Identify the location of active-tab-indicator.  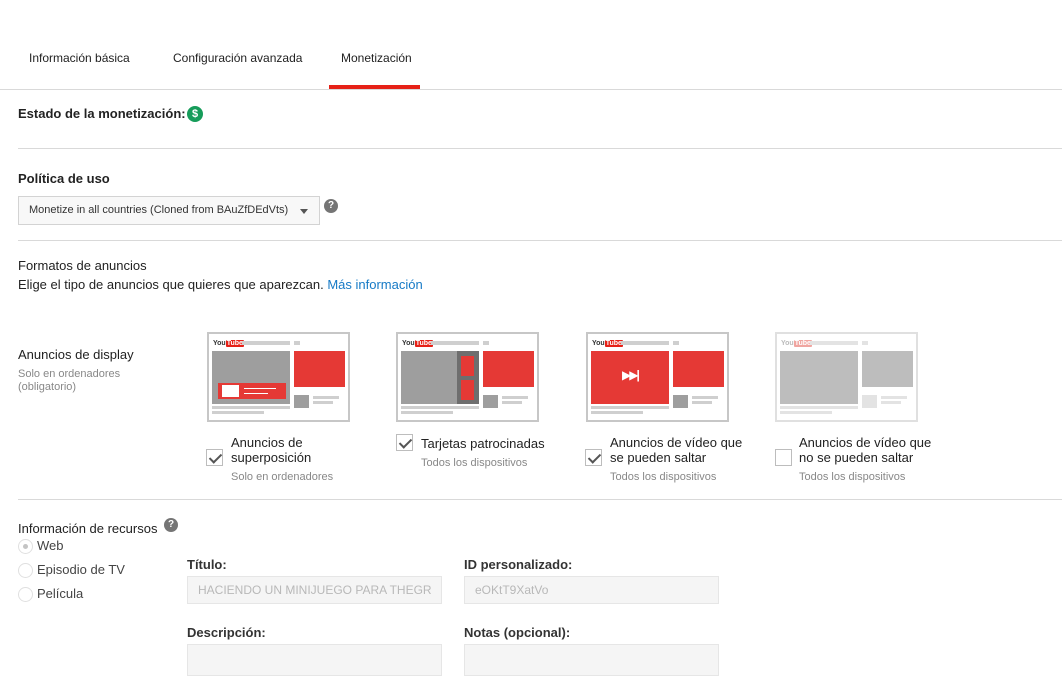
(374, 87).